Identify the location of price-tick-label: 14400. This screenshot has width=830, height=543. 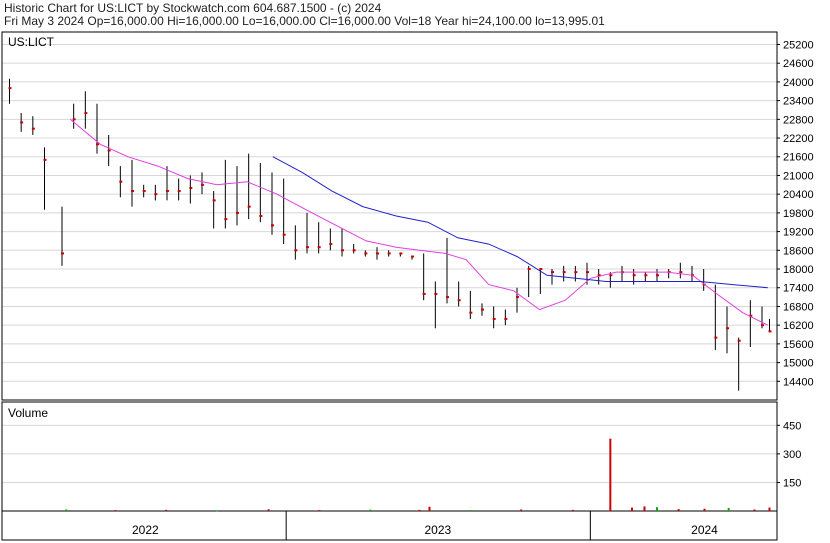
(798, 382).